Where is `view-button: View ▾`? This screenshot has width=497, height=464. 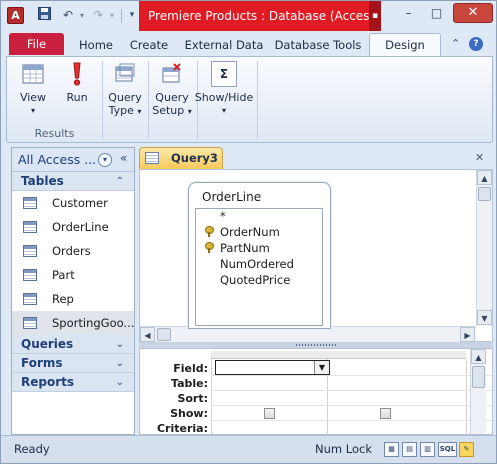 view-button: View ▾ is located at coordinates (33, 89).